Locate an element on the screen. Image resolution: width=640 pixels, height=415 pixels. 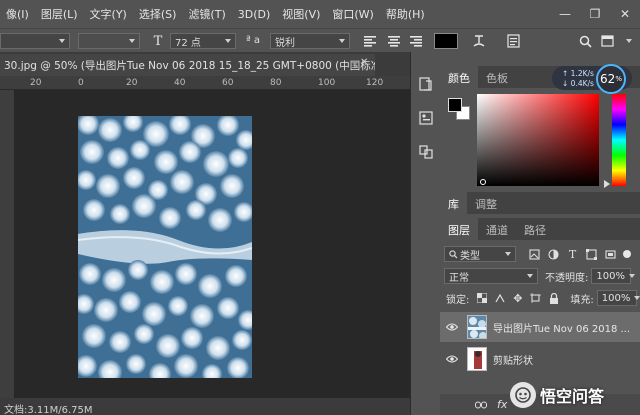
vertical-ruler is located at coordinates (7, 244).